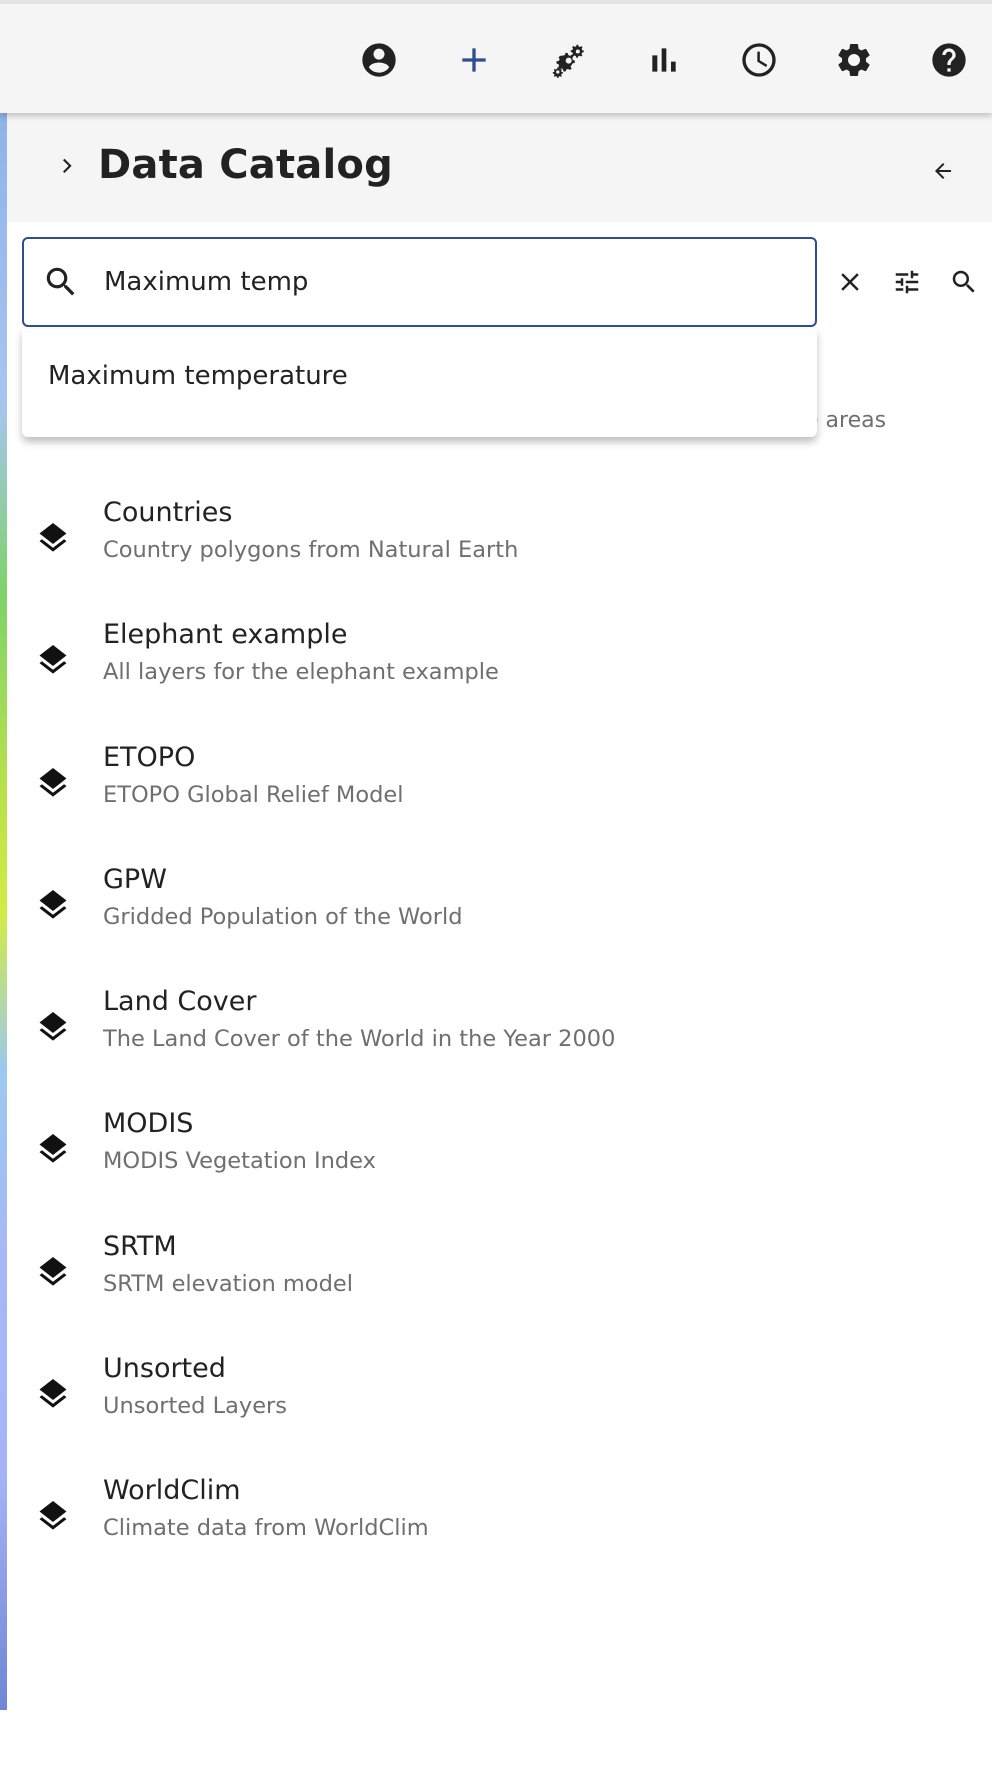 This screenshot has width=992, height=1790. I want to click on catalog-item-title: MODIS, so click(148, 1124).